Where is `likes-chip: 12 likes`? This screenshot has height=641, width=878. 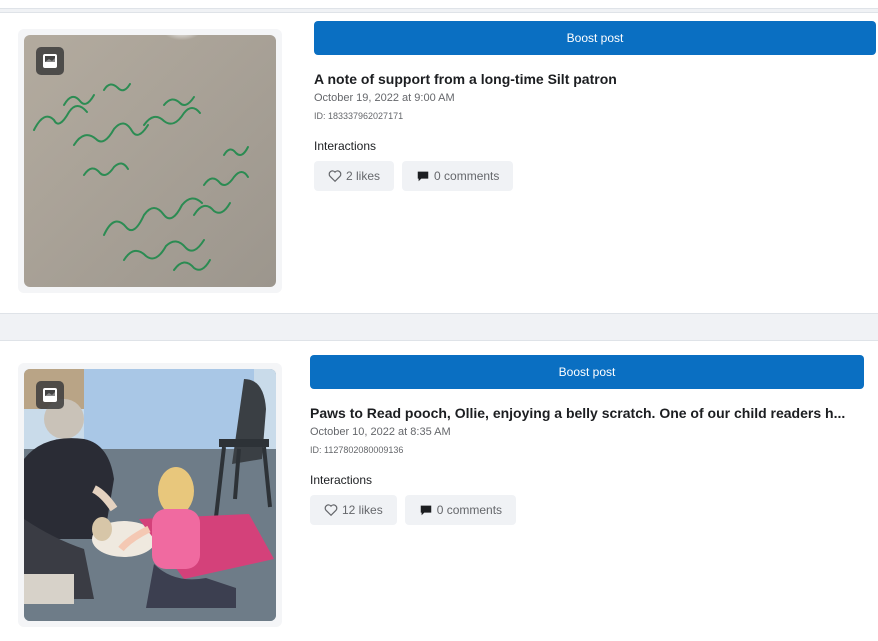 likes-chip: 12 likes is located at coordinates (353, 510).